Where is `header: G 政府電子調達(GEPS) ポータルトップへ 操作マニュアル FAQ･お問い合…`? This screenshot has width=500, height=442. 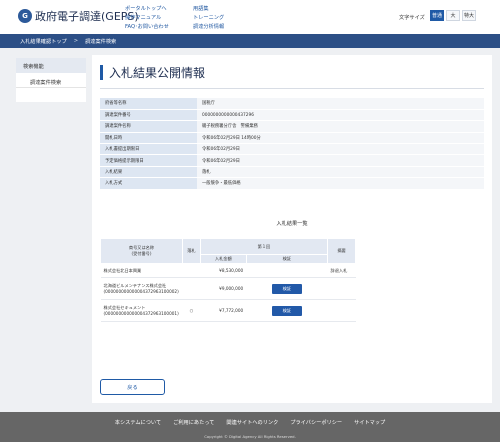 header: G 政府電子調達(GEPS) ポータルトップへ 操作マニュアル FAQ･お問い合… is located at coordinates (250, 17).